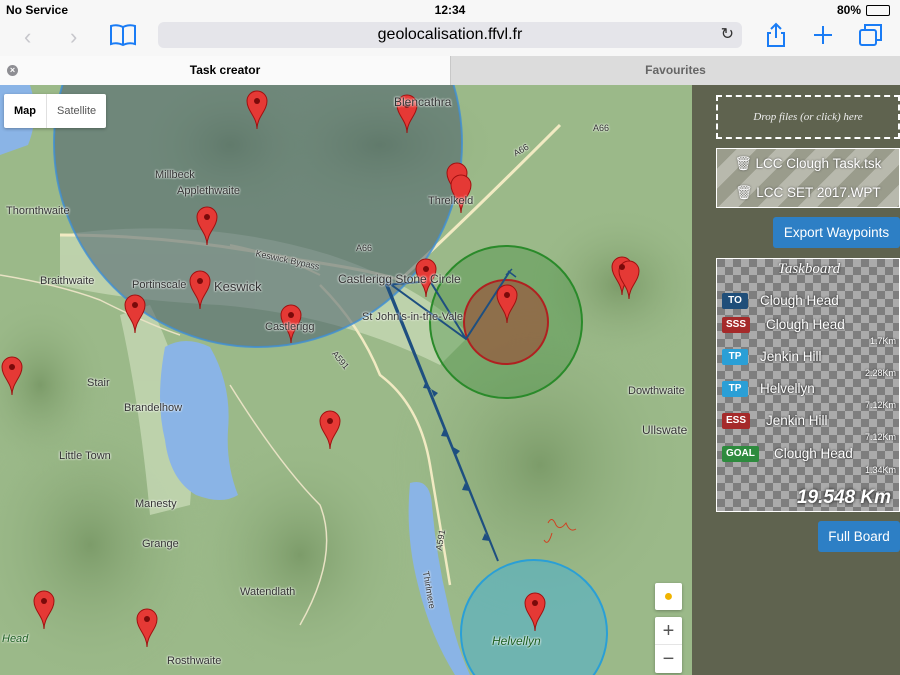 Image resolution: width=900 pixels, height=675 pixels. I want to click on taskboard-title: Taskboard, so click(809, 269).